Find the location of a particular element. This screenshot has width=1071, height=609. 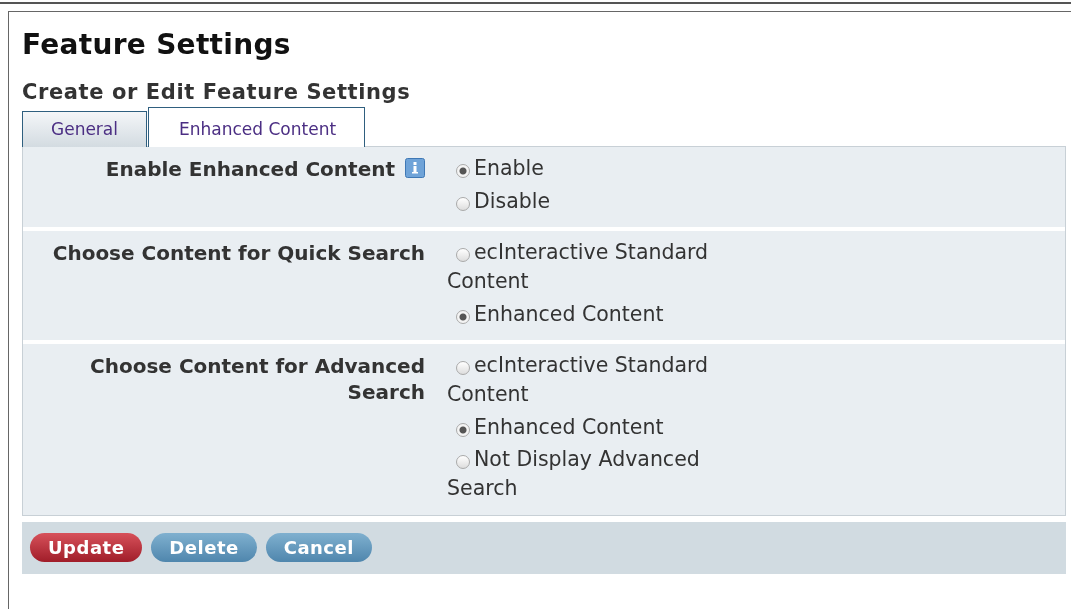

section-heading: Create or Edit Feature Settings is located at coordinates (217, 92).